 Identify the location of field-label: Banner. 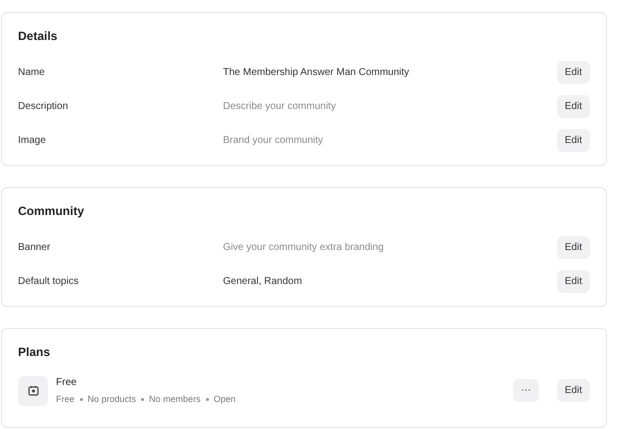
(35, 247).